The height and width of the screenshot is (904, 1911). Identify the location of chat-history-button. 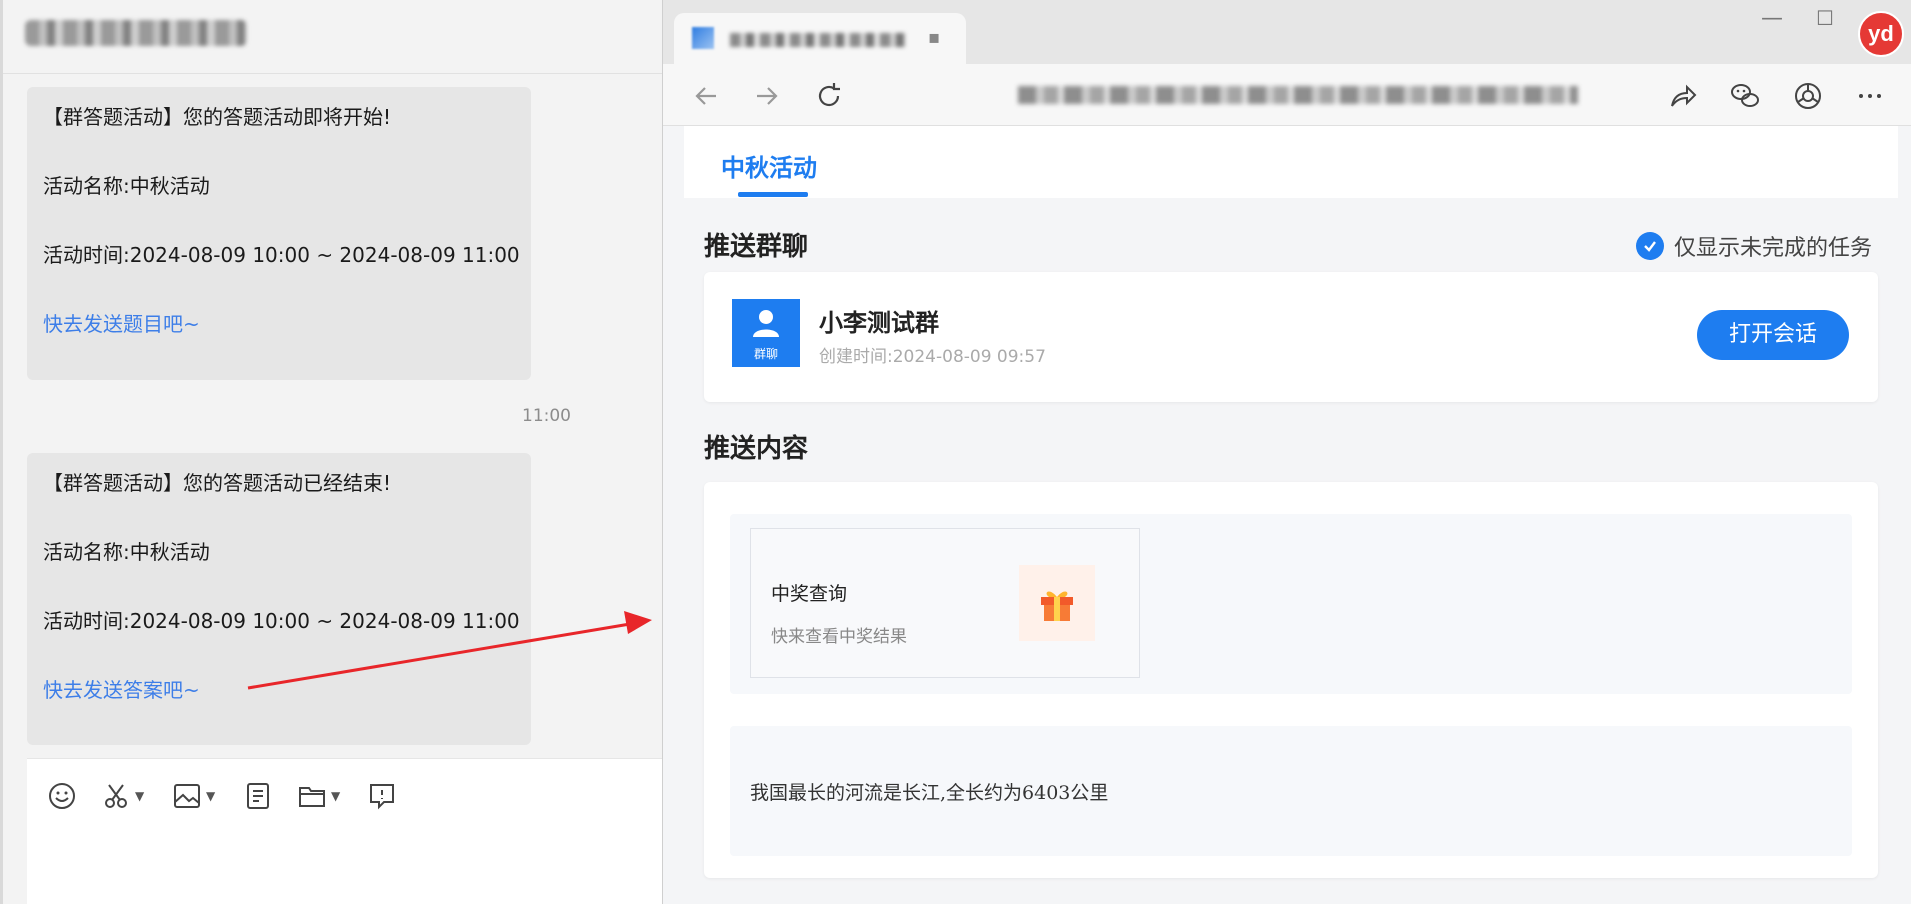
(382, 796).